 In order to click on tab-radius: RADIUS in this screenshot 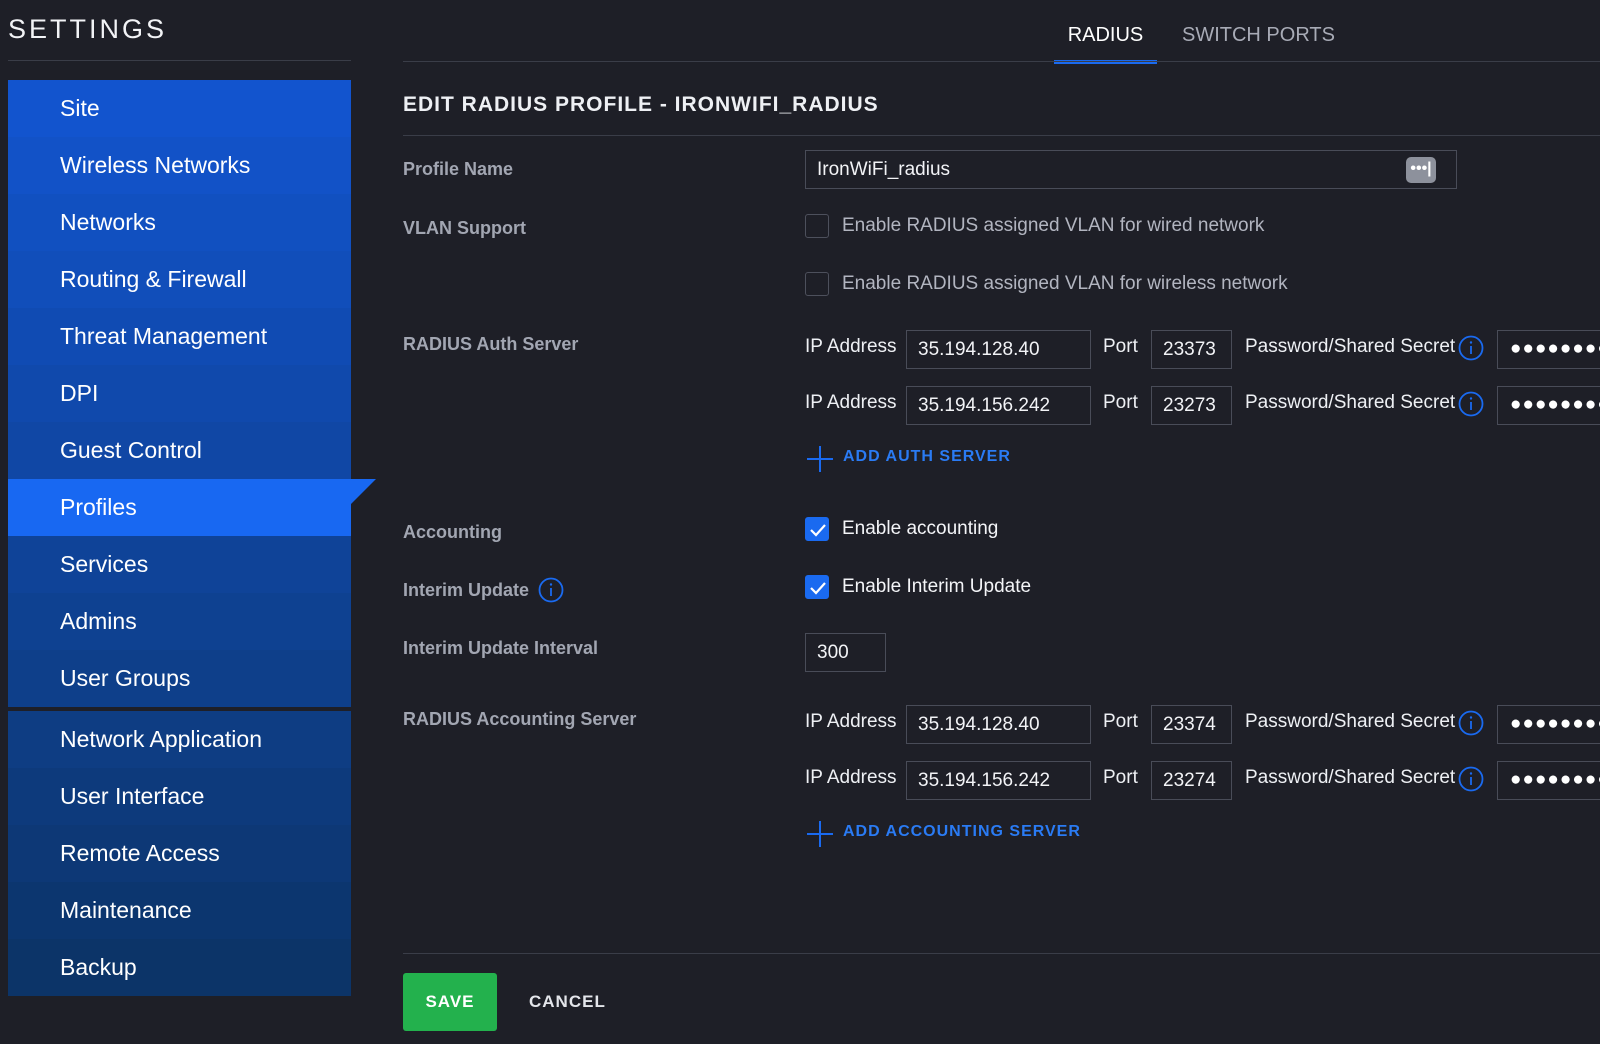, I will do `click(1105, 41)`.